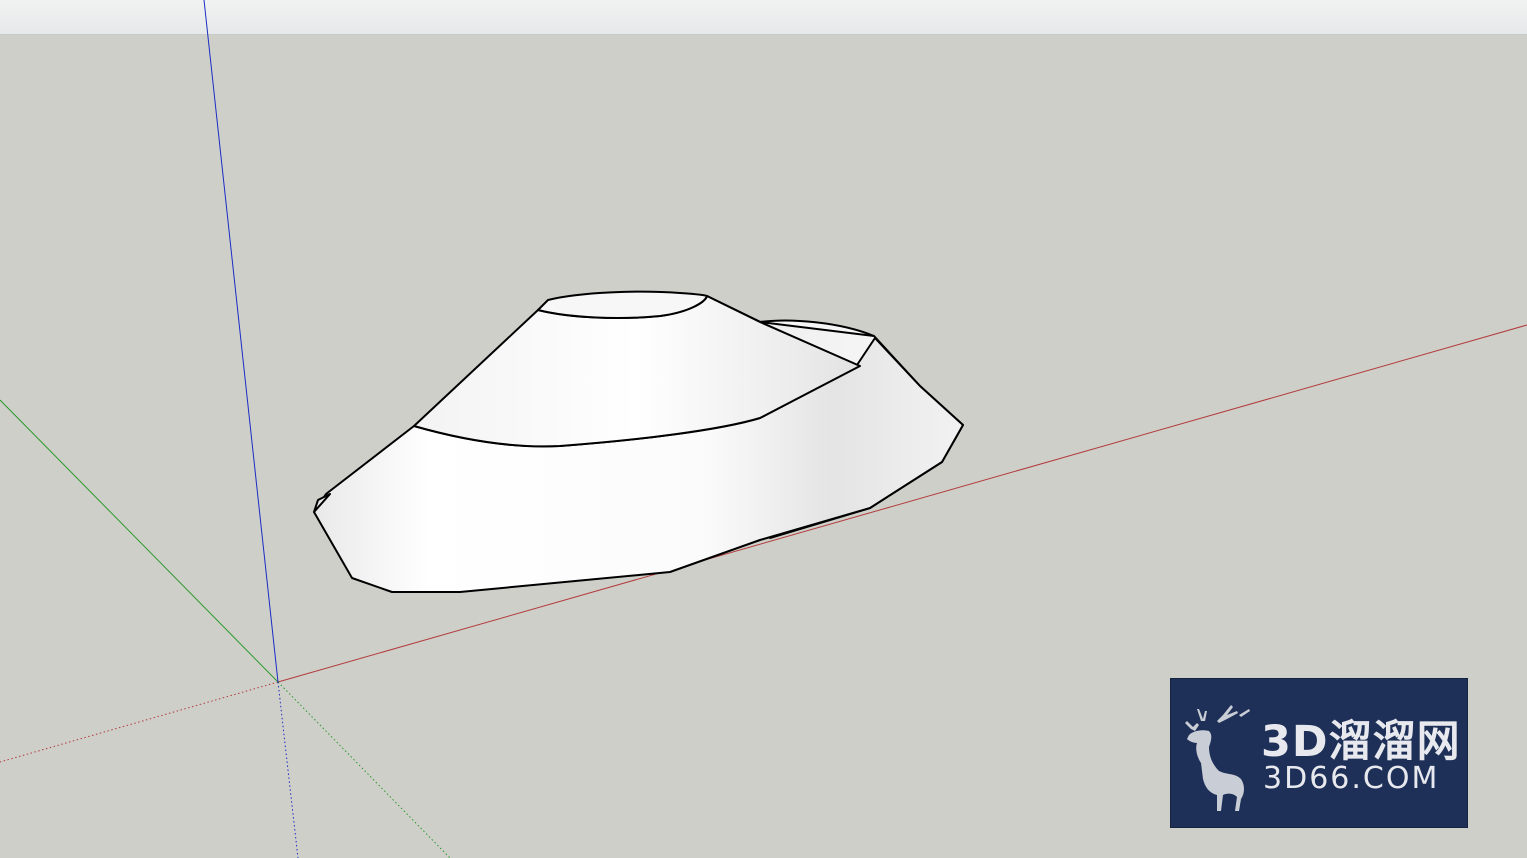 The width and height of the screenshot is (1527, 858). I want to click on deer-logo-icon, so click(1217, 758).